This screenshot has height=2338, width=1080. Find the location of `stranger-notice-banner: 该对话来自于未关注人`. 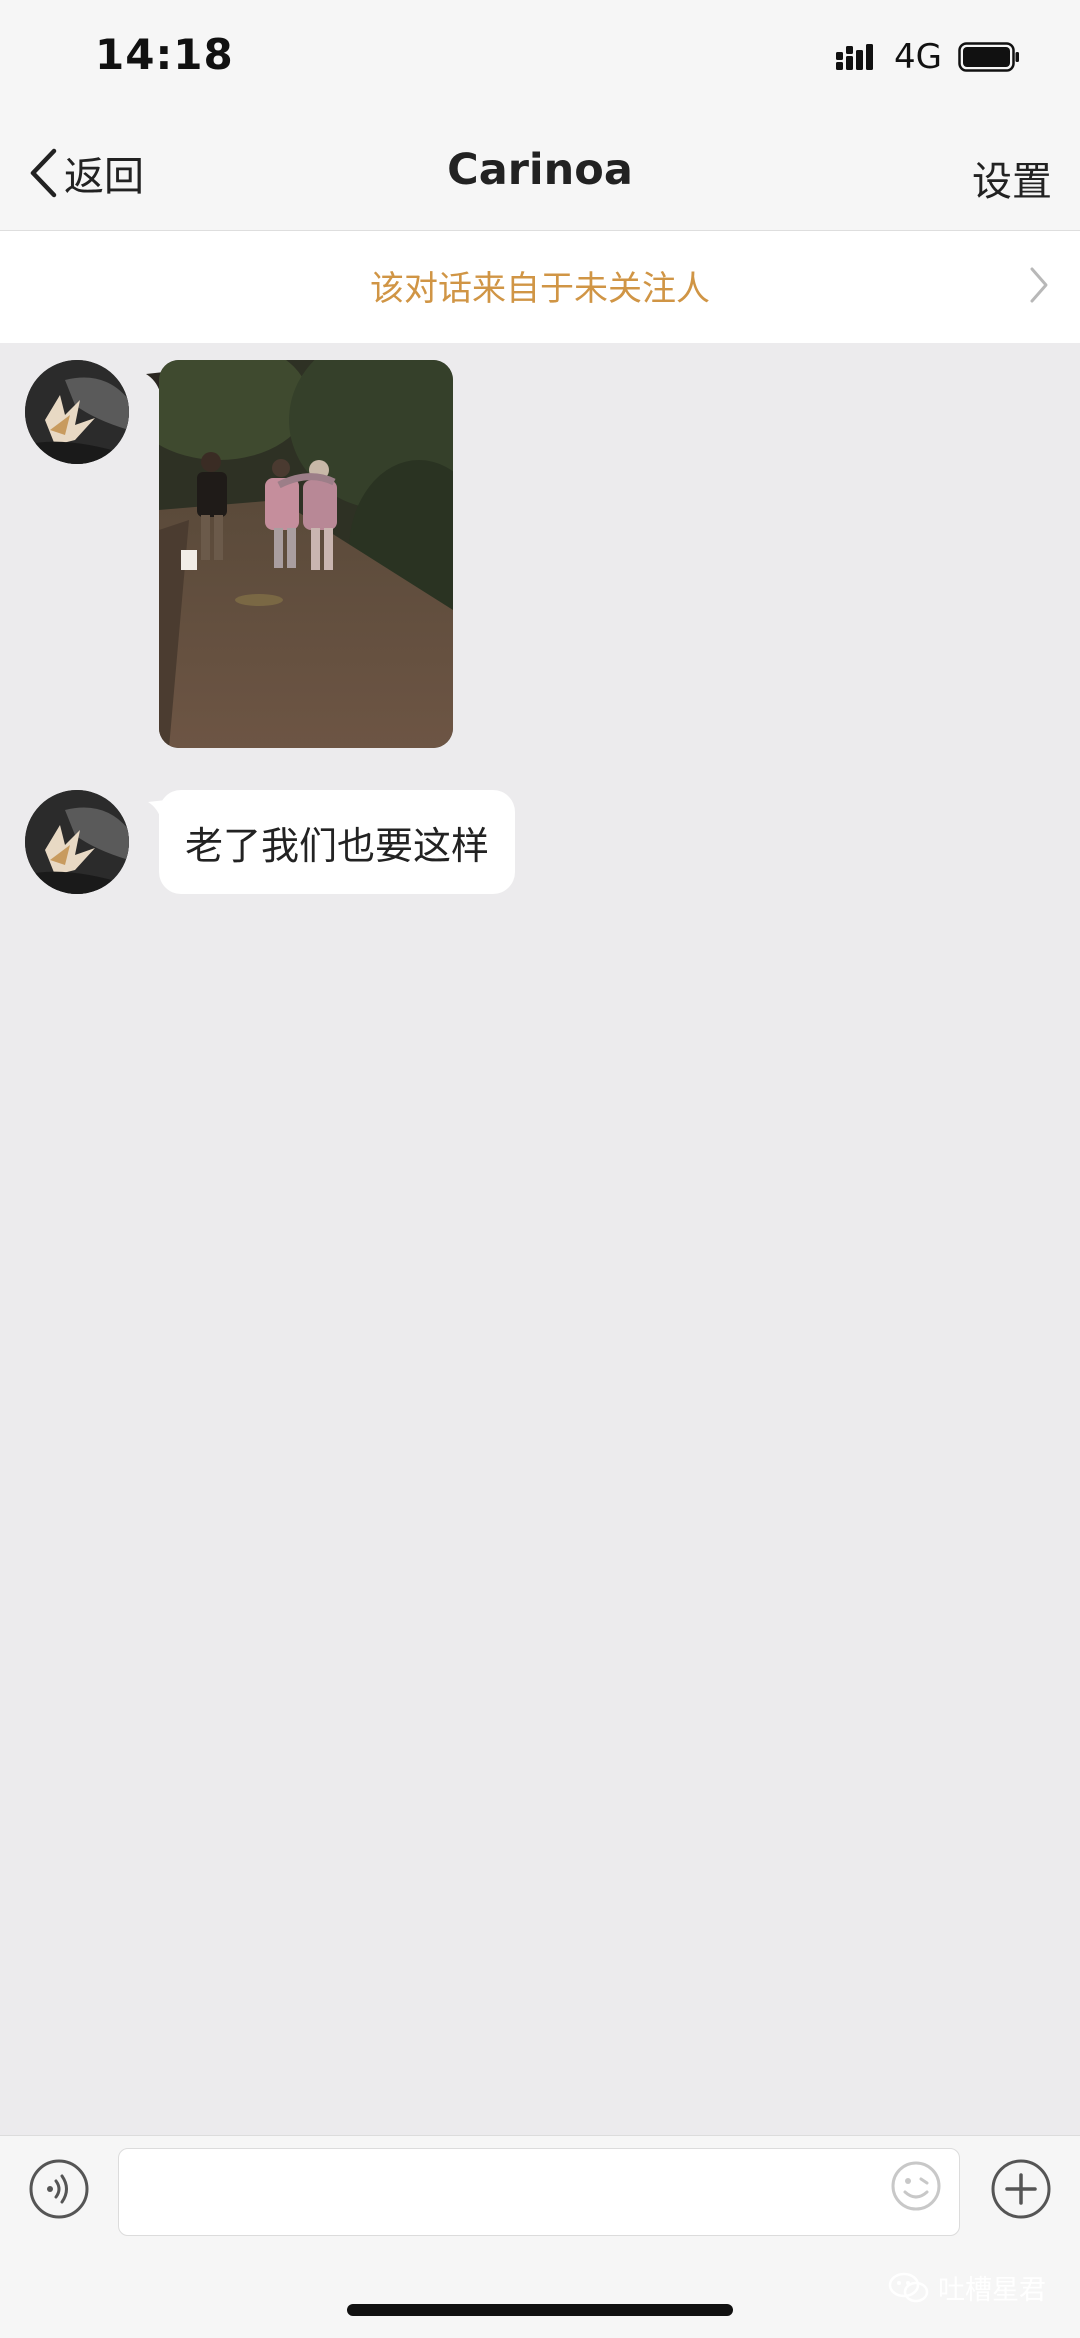

stranger-notice-banner: 该对话来自于未关注人 is located at coordinates (540, 287).